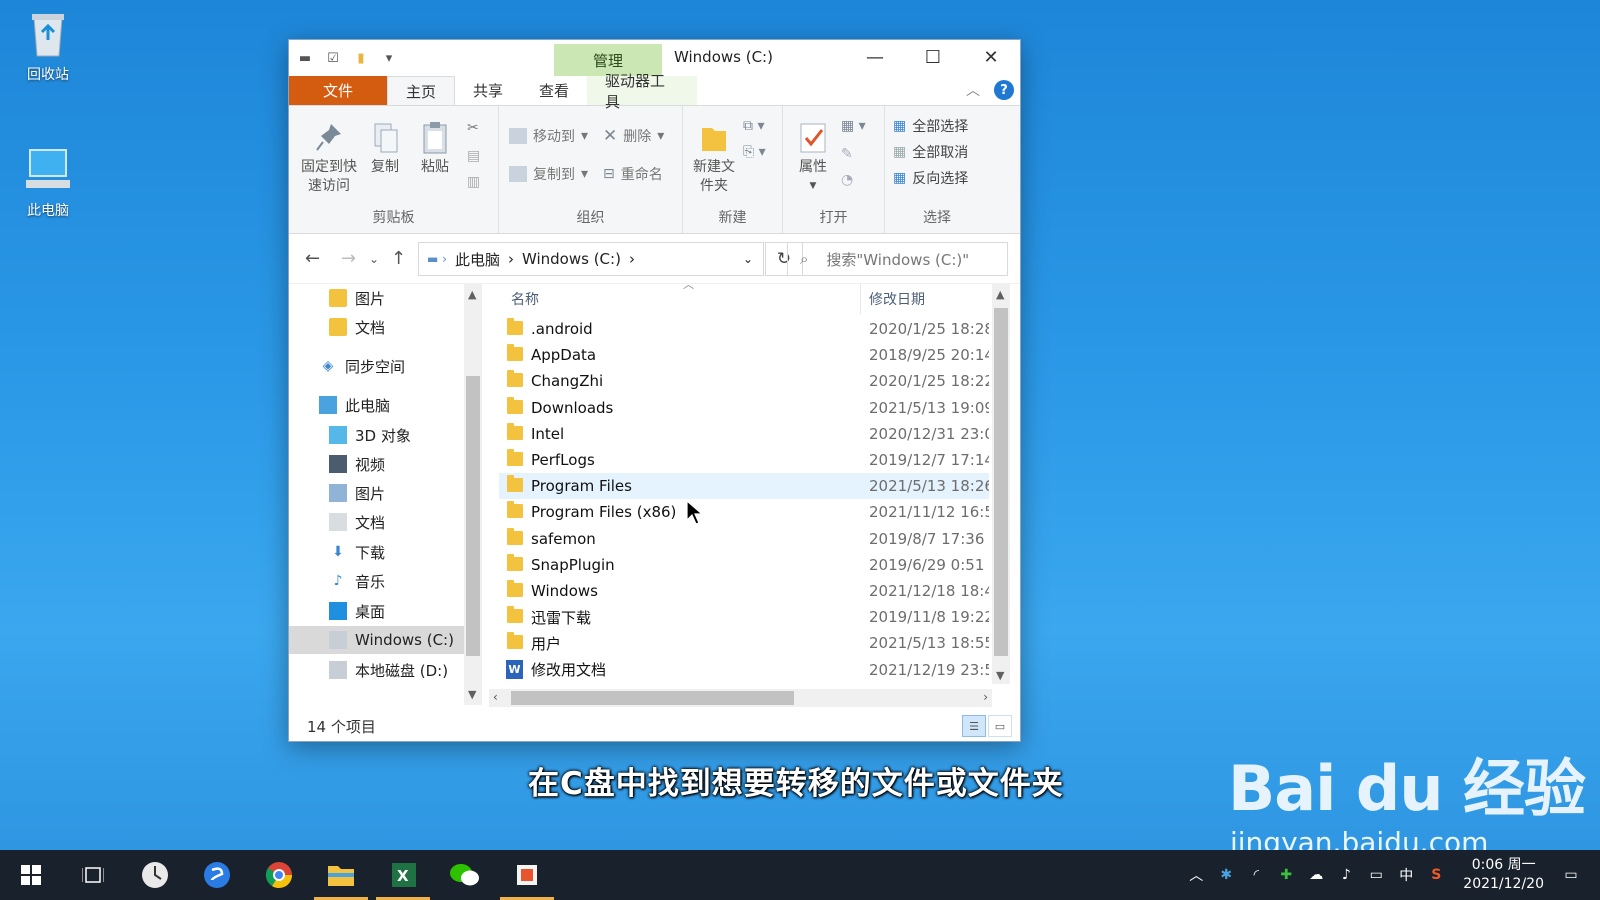  I want to click on select-none-button: ▦ 全部取消, so click(930, 152).